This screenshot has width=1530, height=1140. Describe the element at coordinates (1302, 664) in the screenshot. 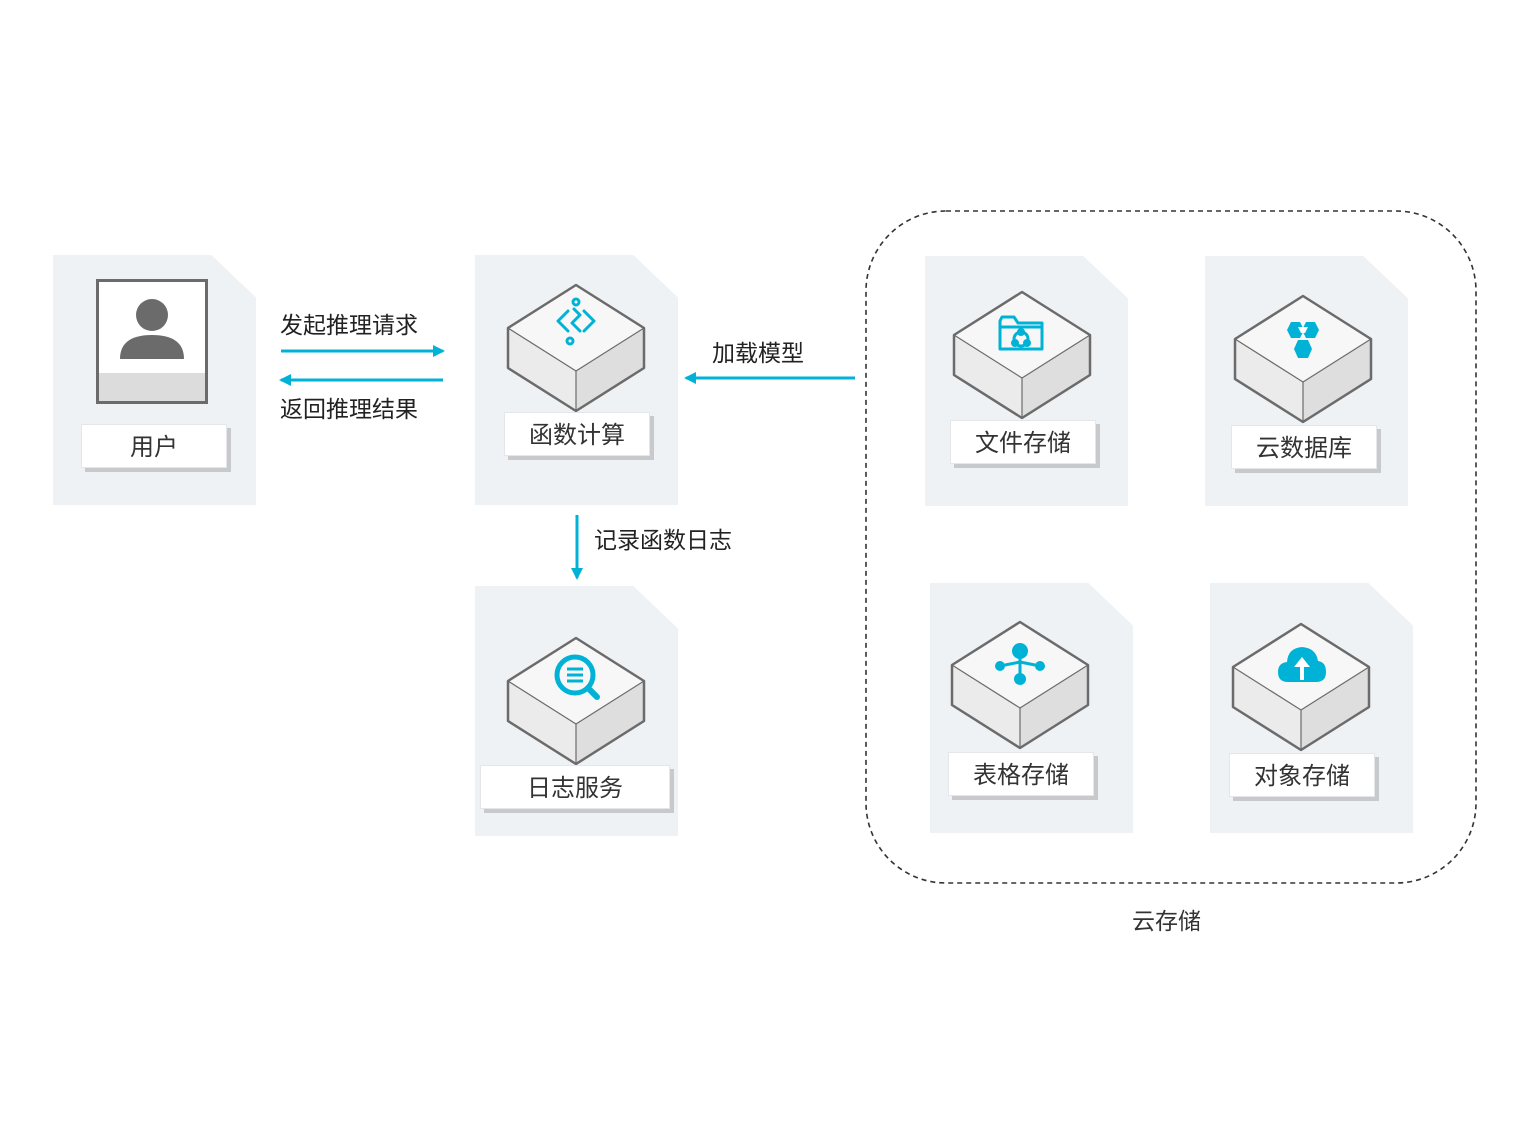

I see `cloud-upload-icon` at that location.